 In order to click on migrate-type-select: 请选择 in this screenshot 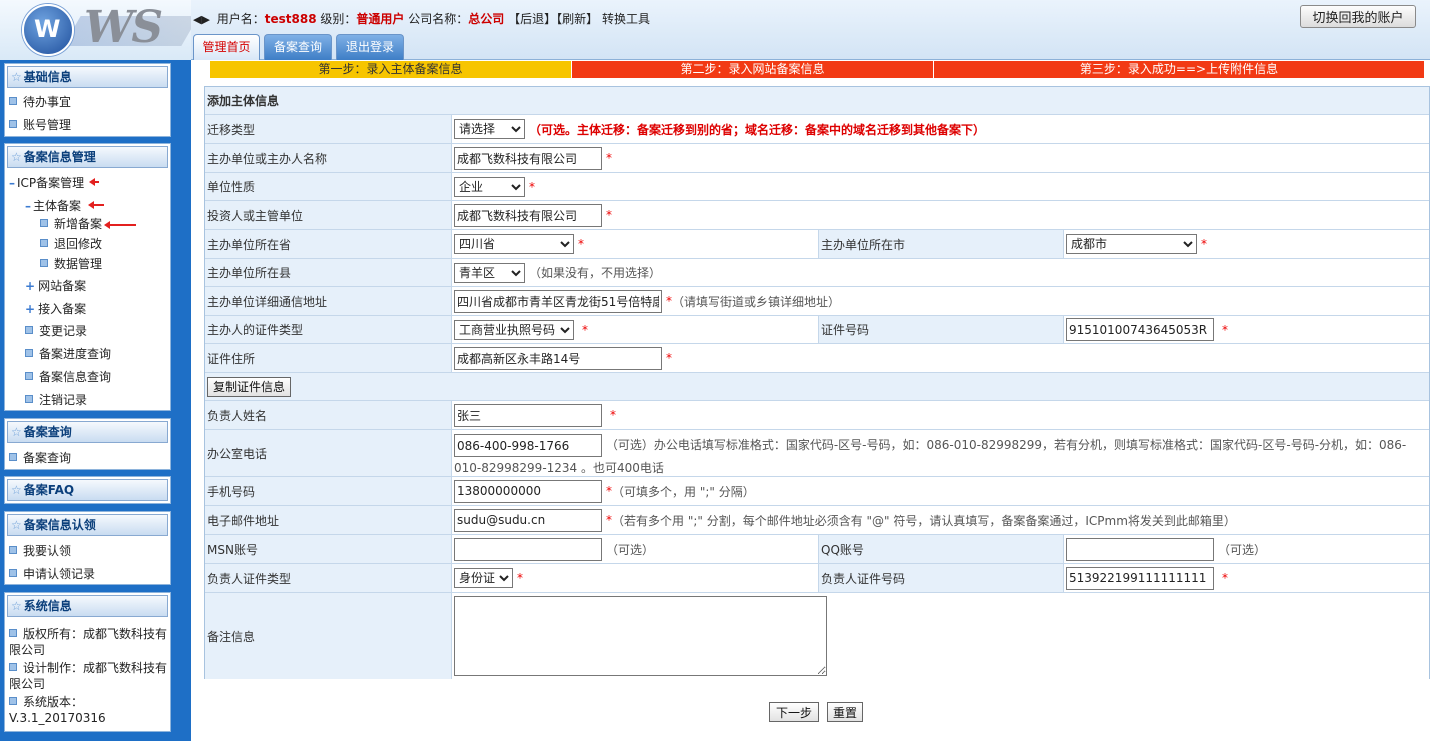, I will do `click(489, 129)`.